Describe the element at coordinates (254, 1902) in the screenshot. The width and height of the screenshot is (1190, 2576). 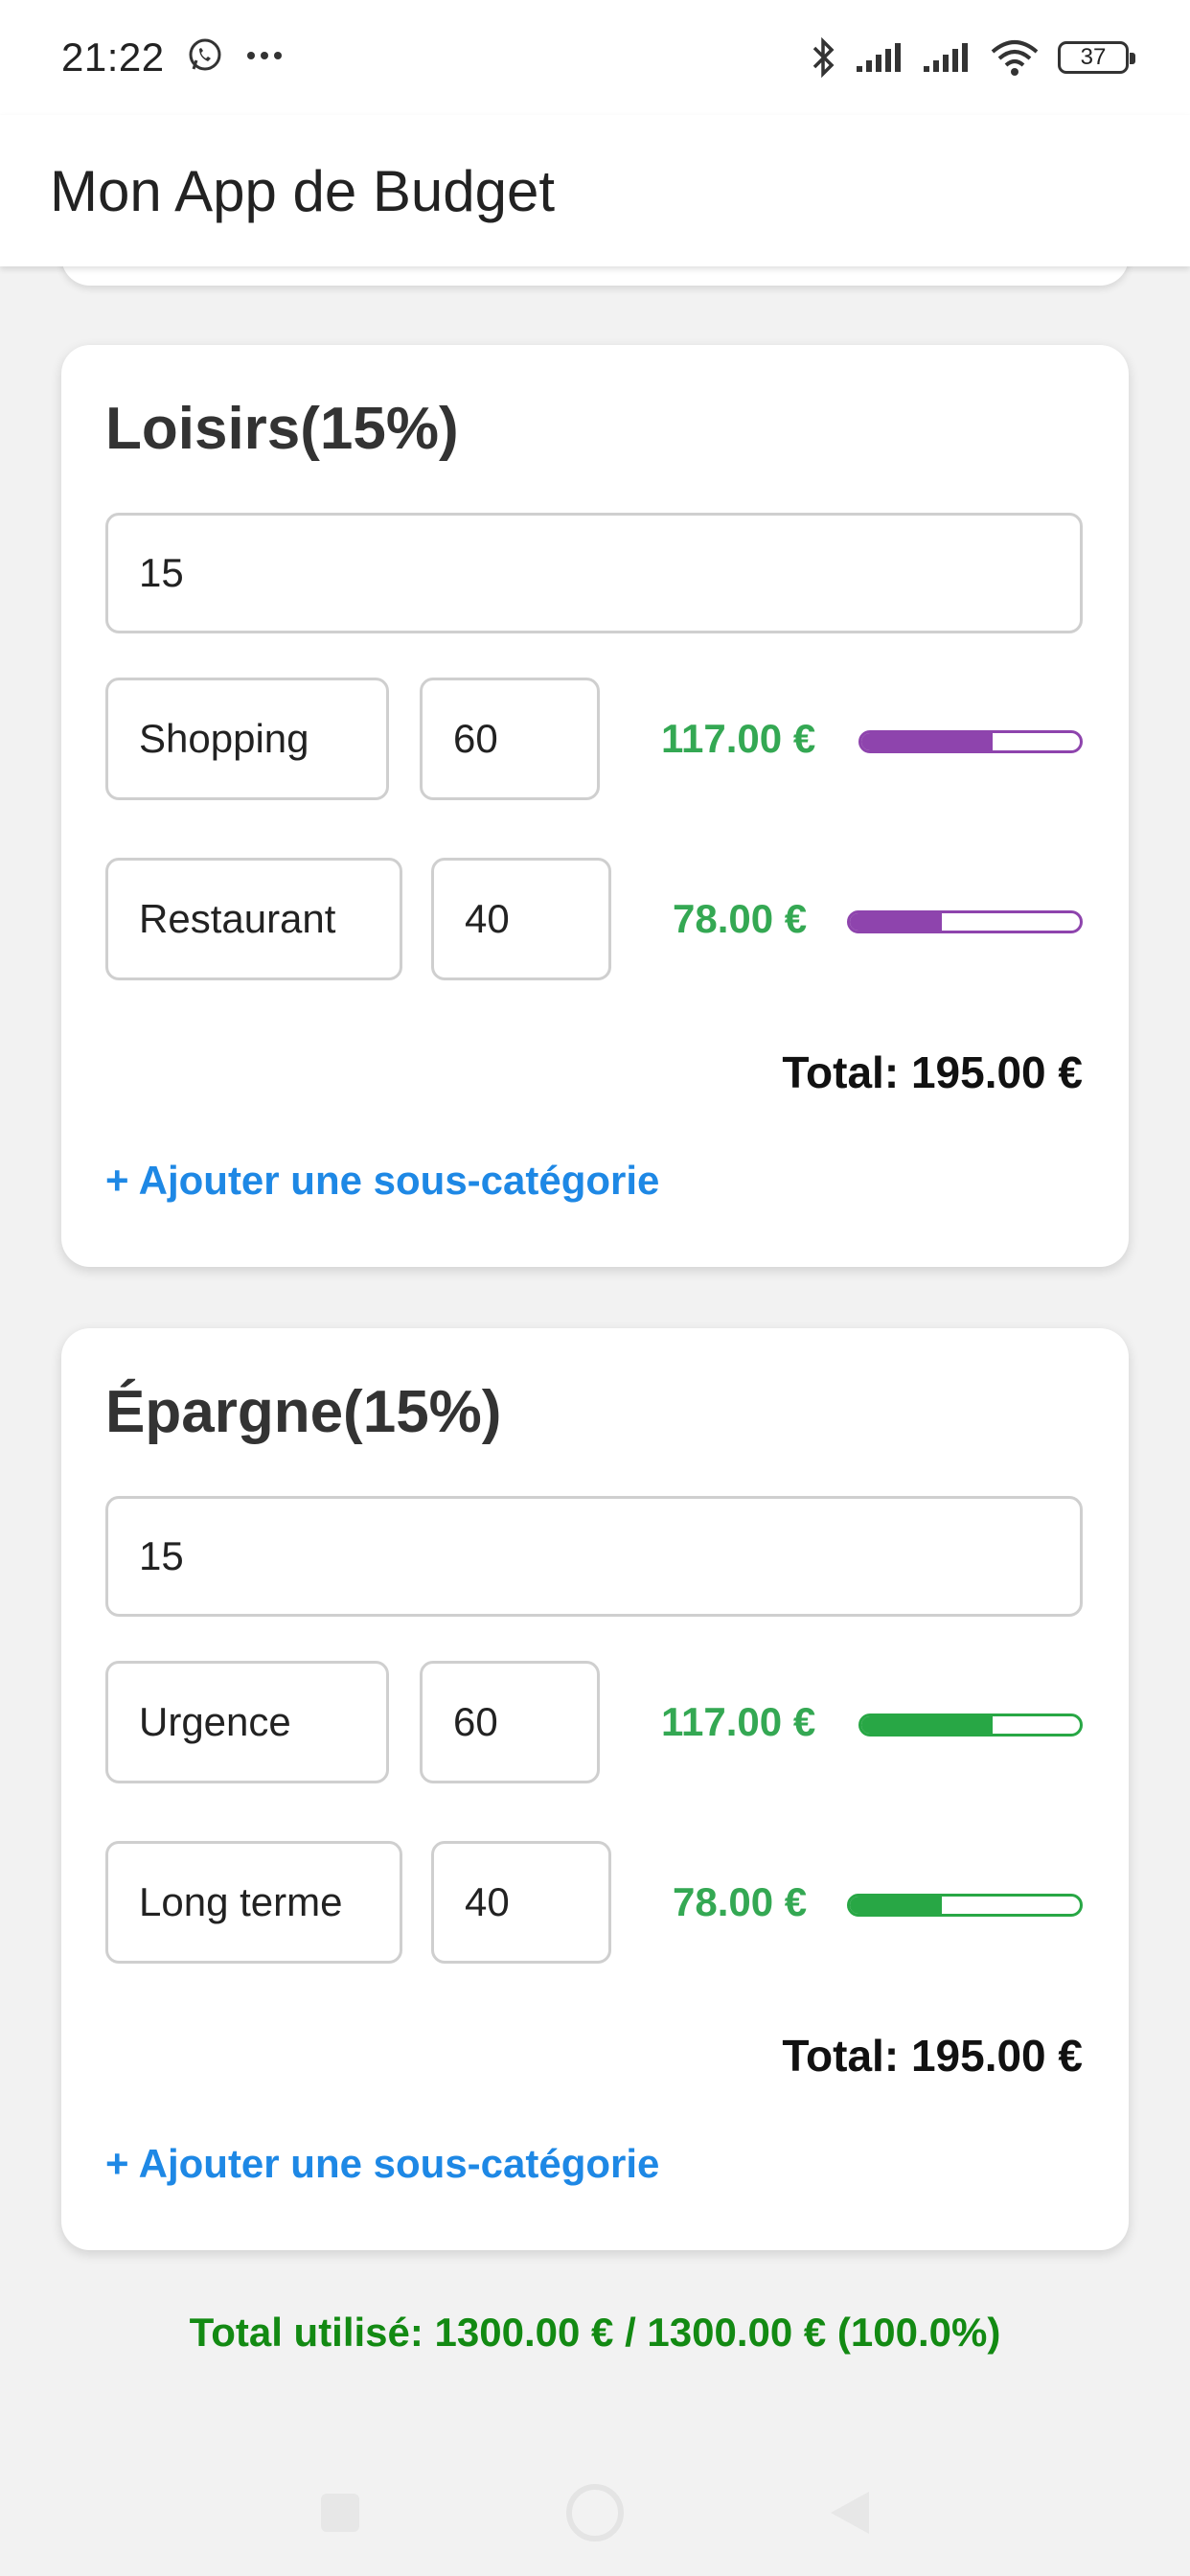
I see `subcategory-name-input: Long terme` at that location.